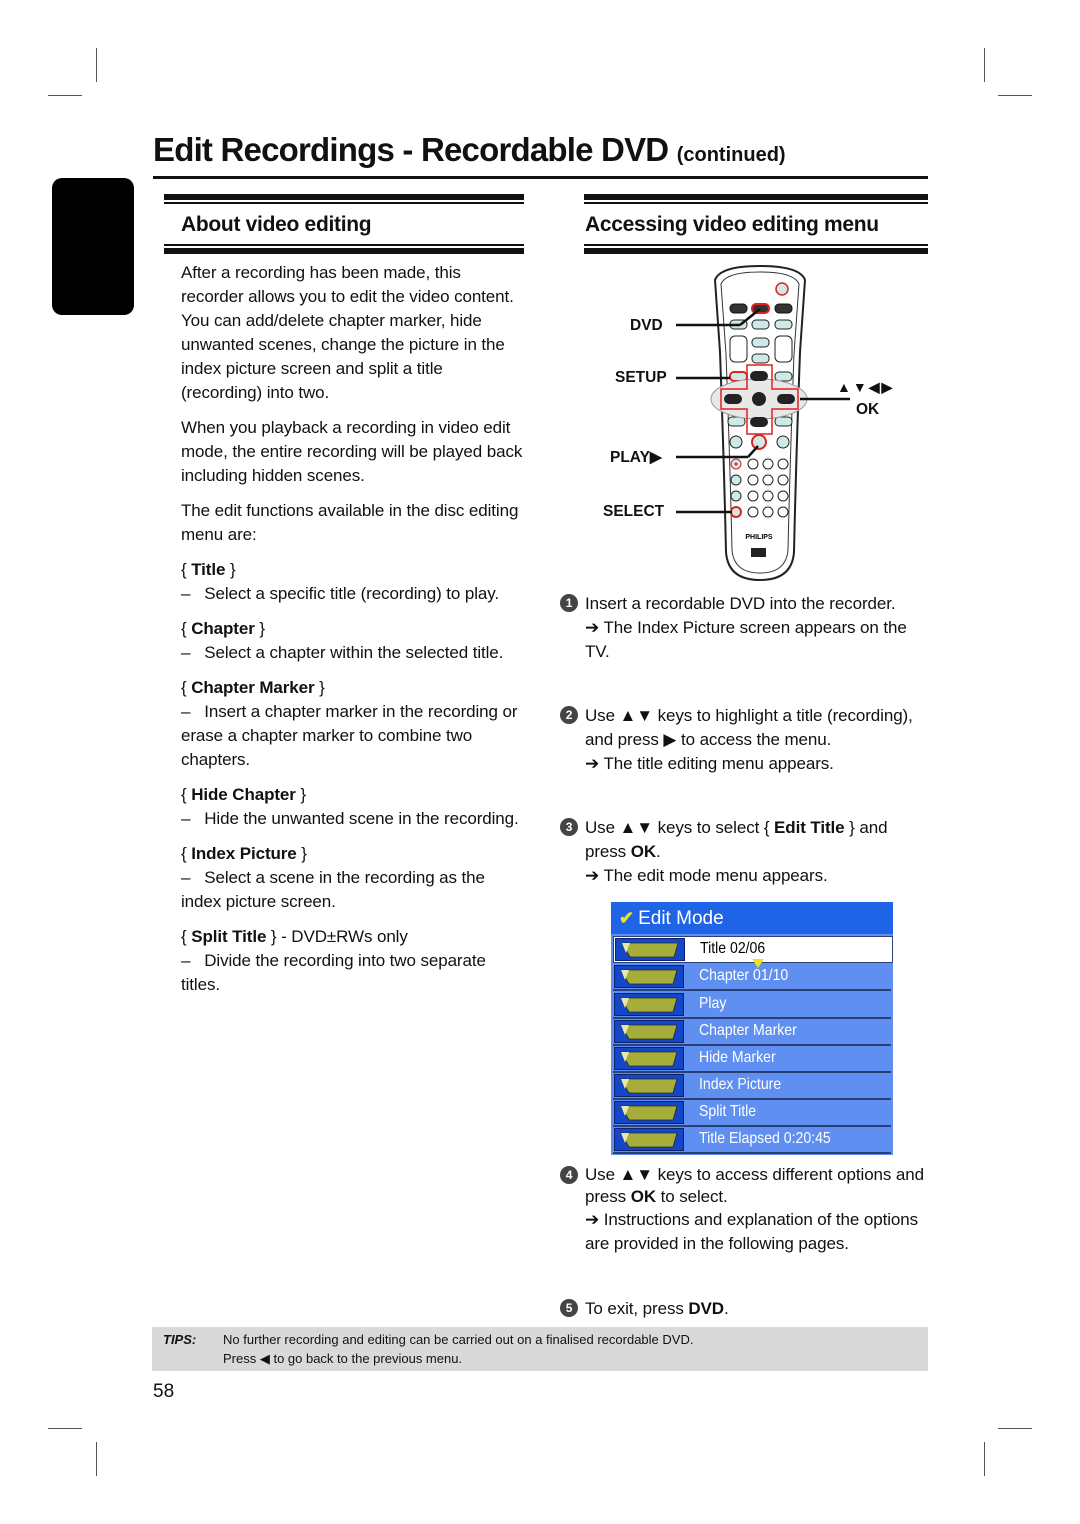  Describe the element at coordinates (104, 462) in the screenshot. I see `language-tab-label: English` at that location.